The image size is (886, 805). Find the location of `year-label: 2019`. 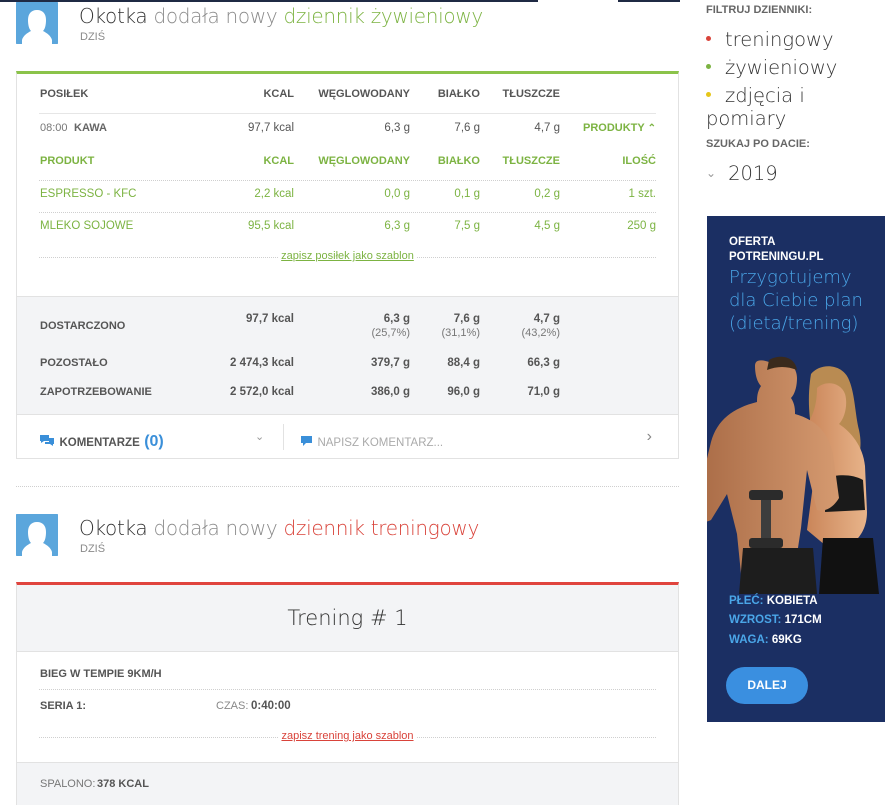

year-label: 2019 is located at coordinates (753, 173).